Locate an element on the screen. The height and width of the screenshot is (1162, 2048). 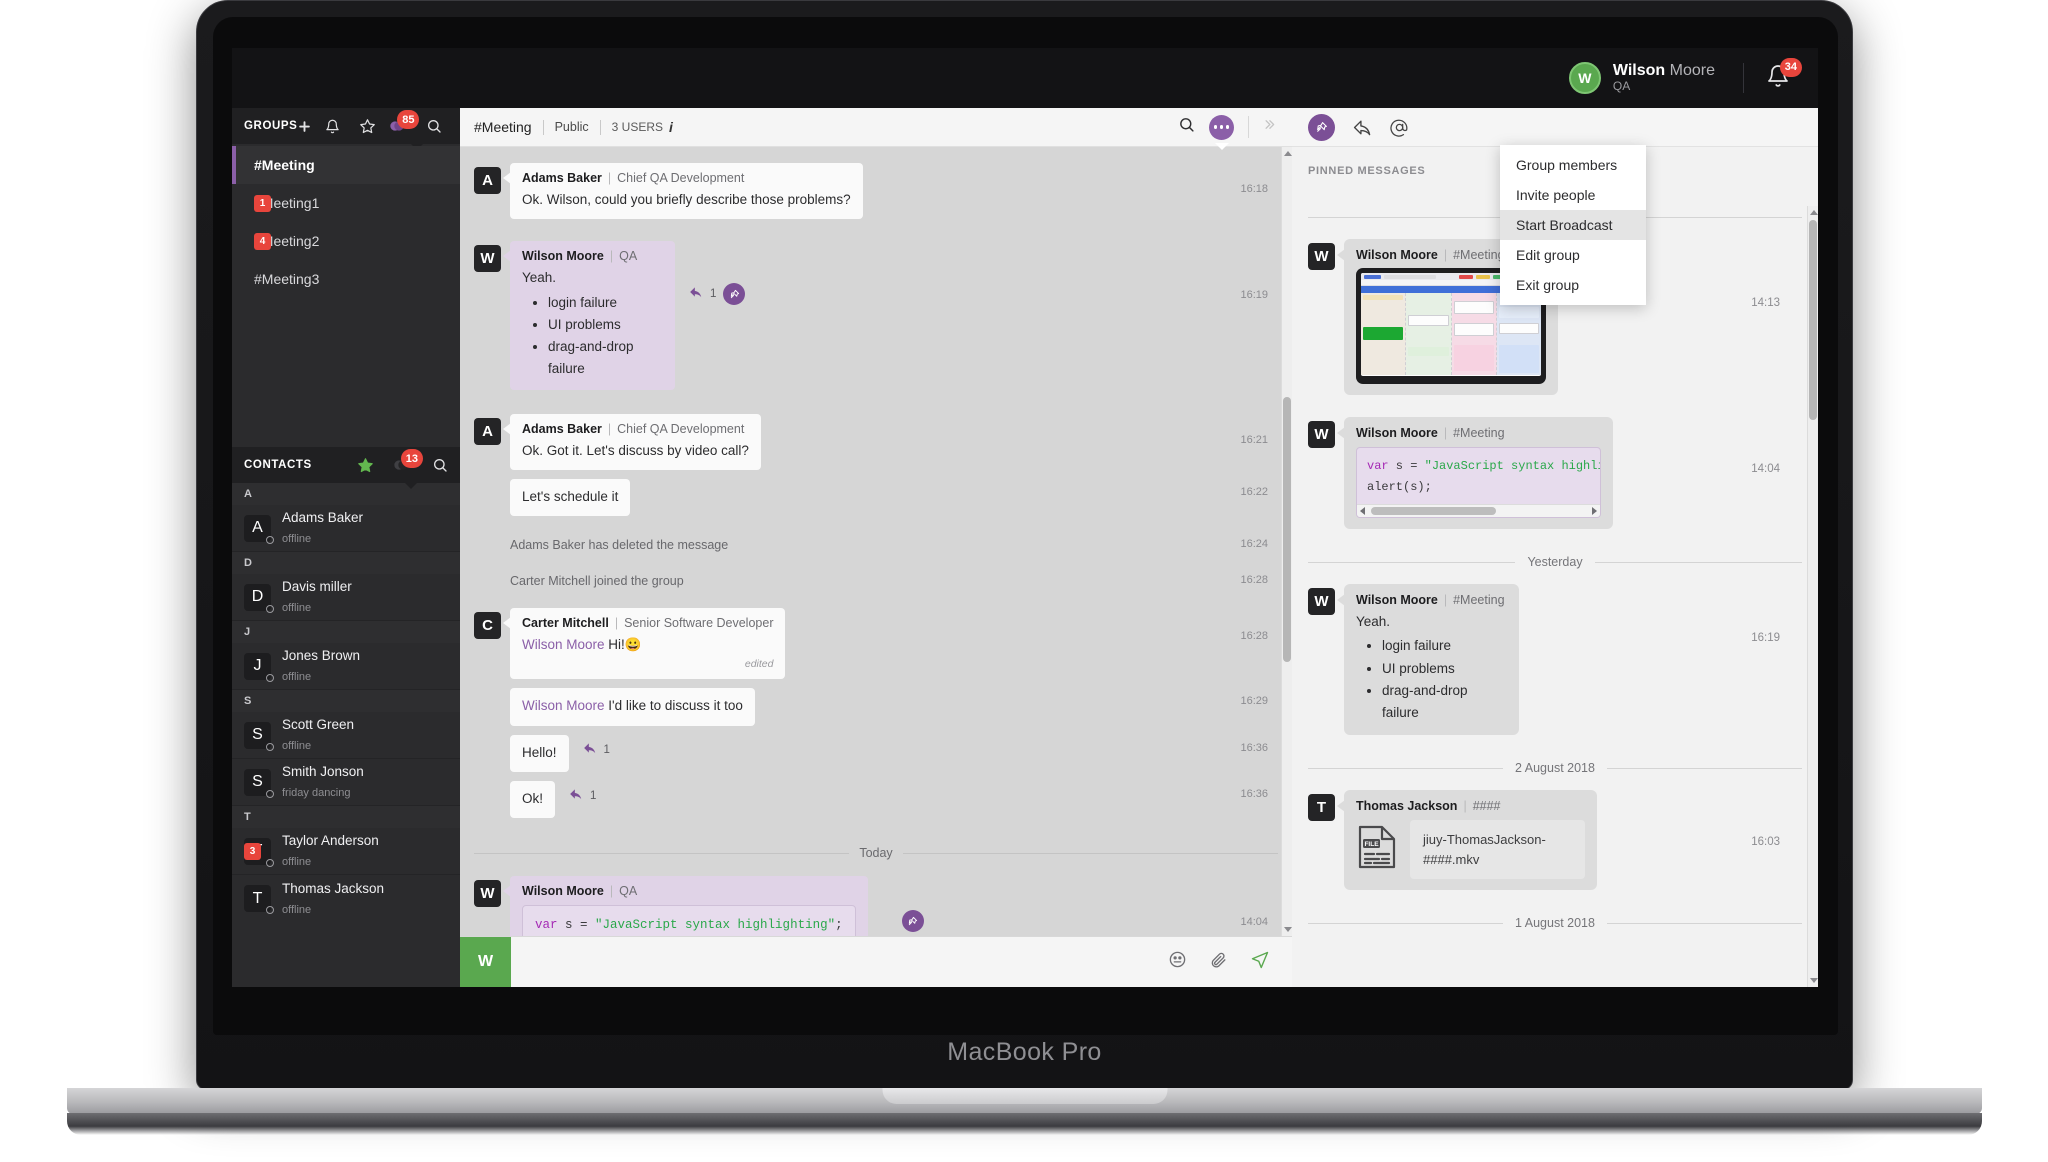
menu-item-invite-people: Invite people is located at coordinates (1573, 195).